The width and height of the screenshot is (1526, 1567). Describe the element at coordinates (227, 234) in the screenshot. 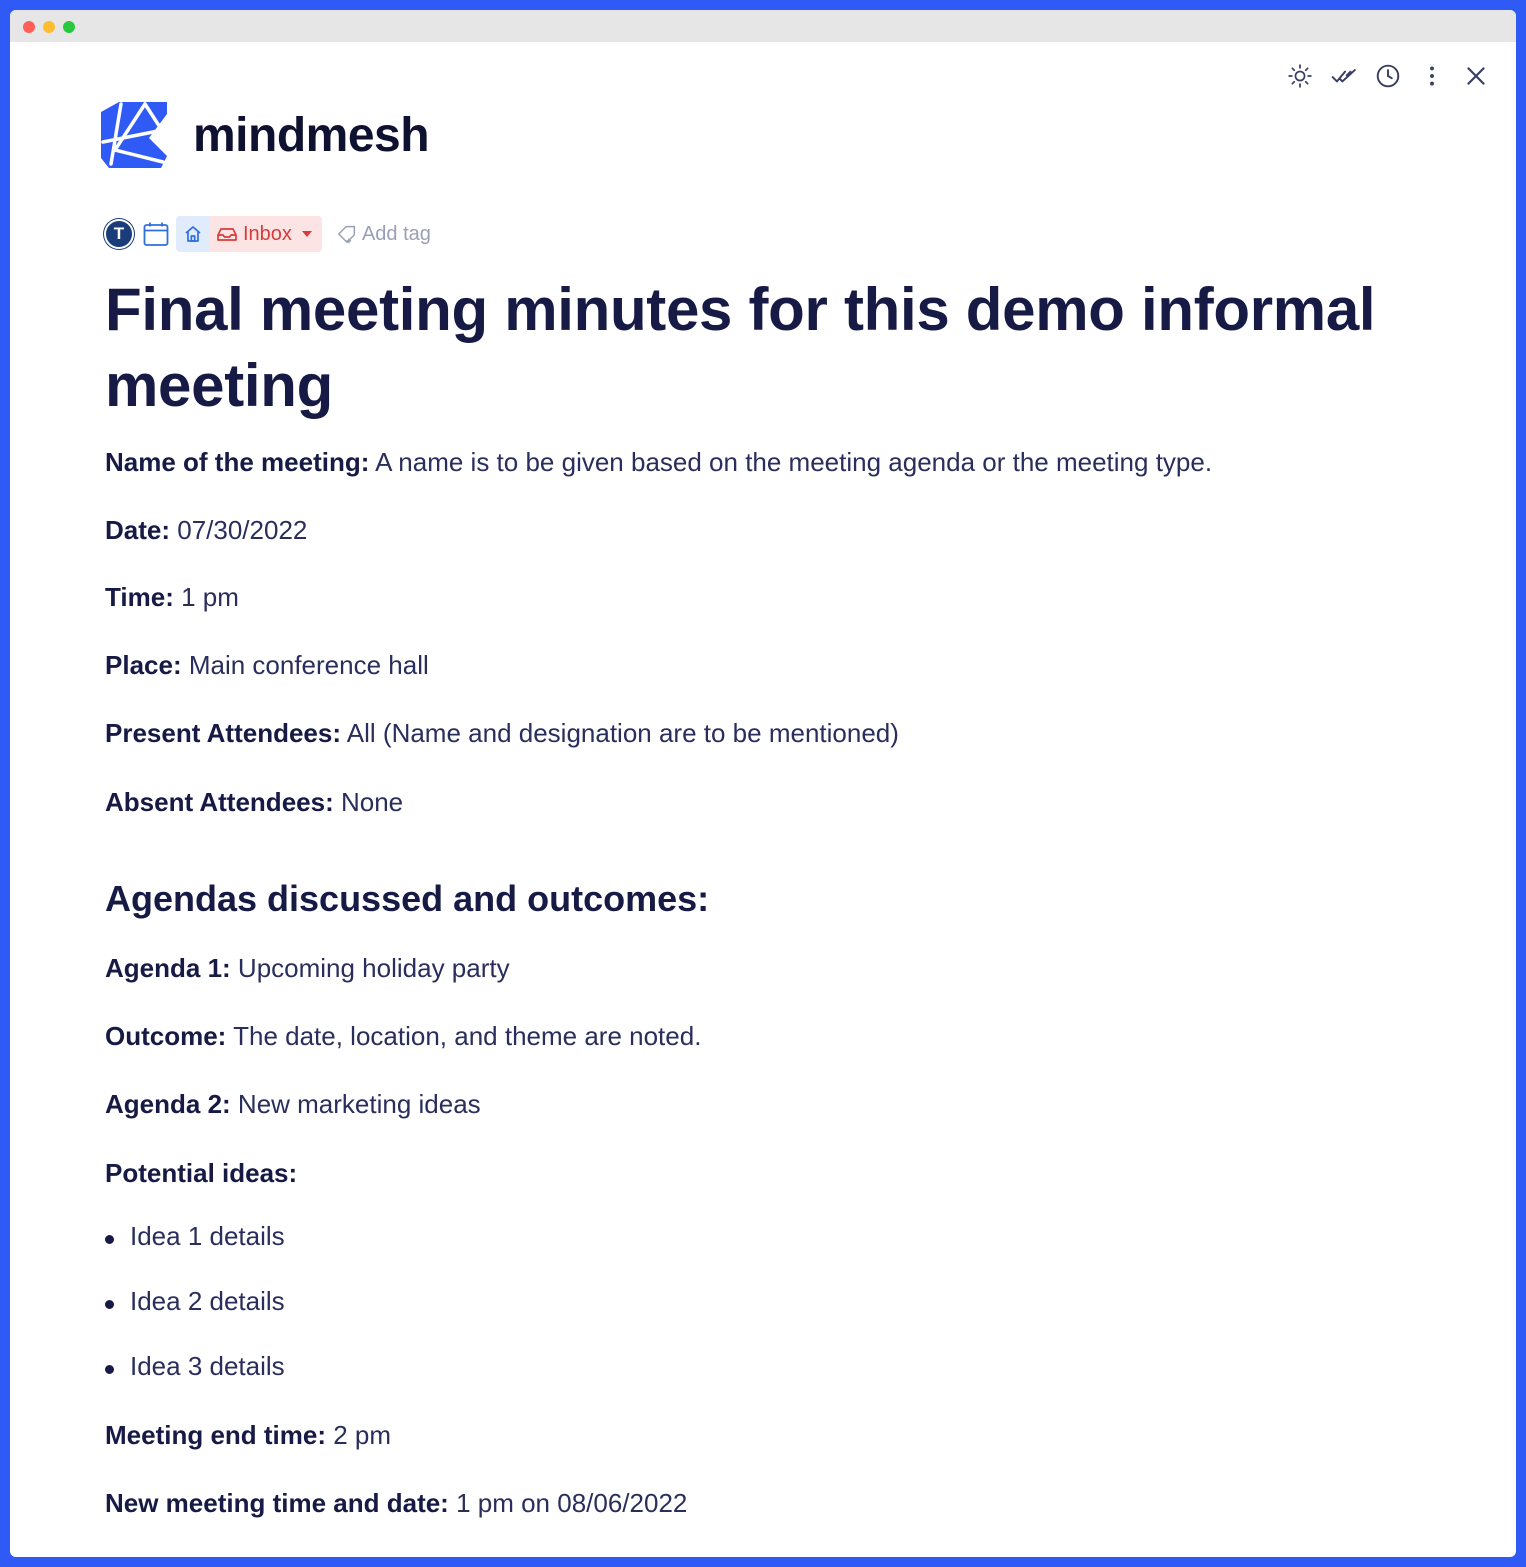

I see `inbox-icon` at that location.